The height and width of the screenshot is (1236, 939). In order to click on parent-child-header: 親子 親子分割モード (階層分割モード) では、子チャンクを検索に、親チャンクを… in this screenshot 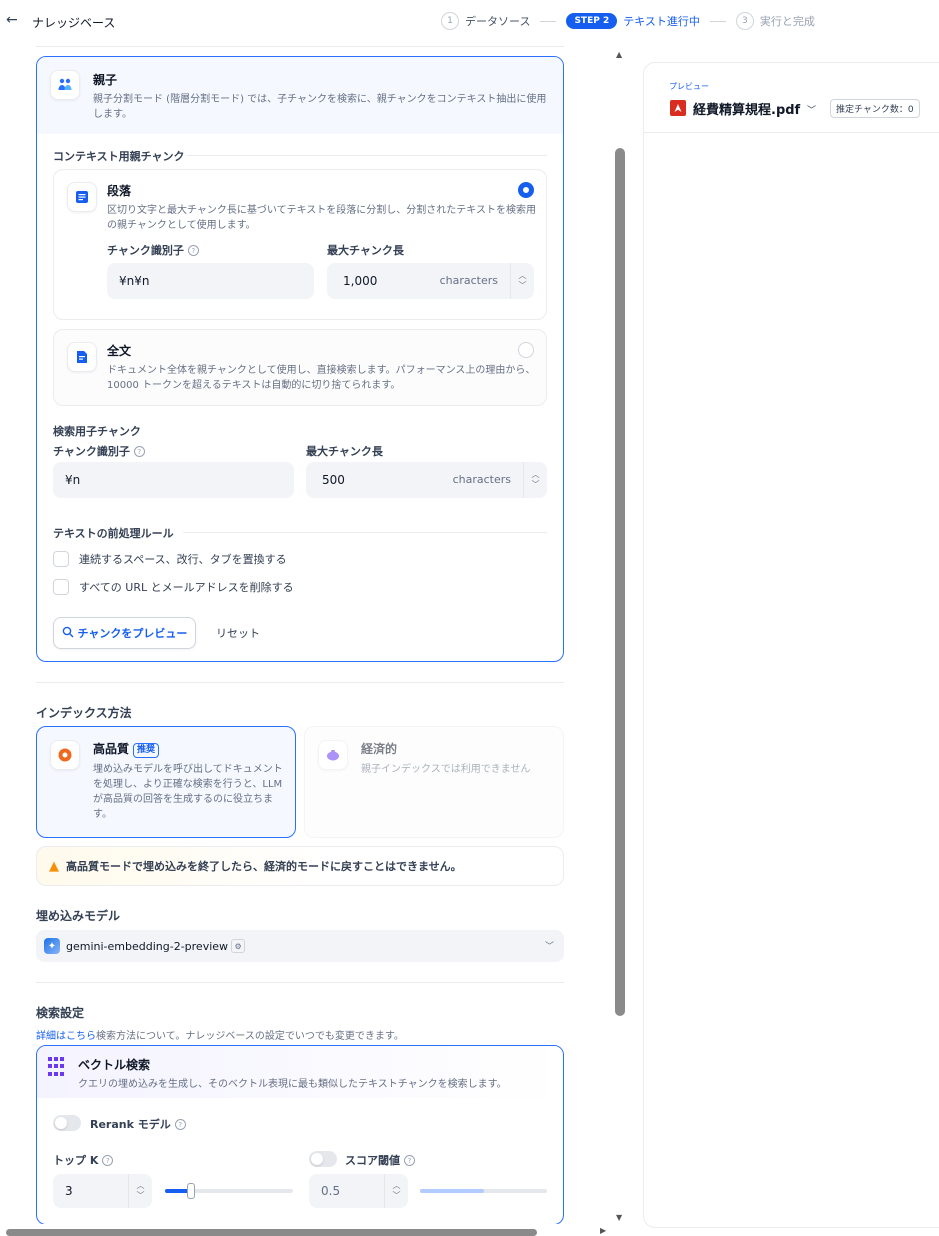, I will do `click(300, 95)`.